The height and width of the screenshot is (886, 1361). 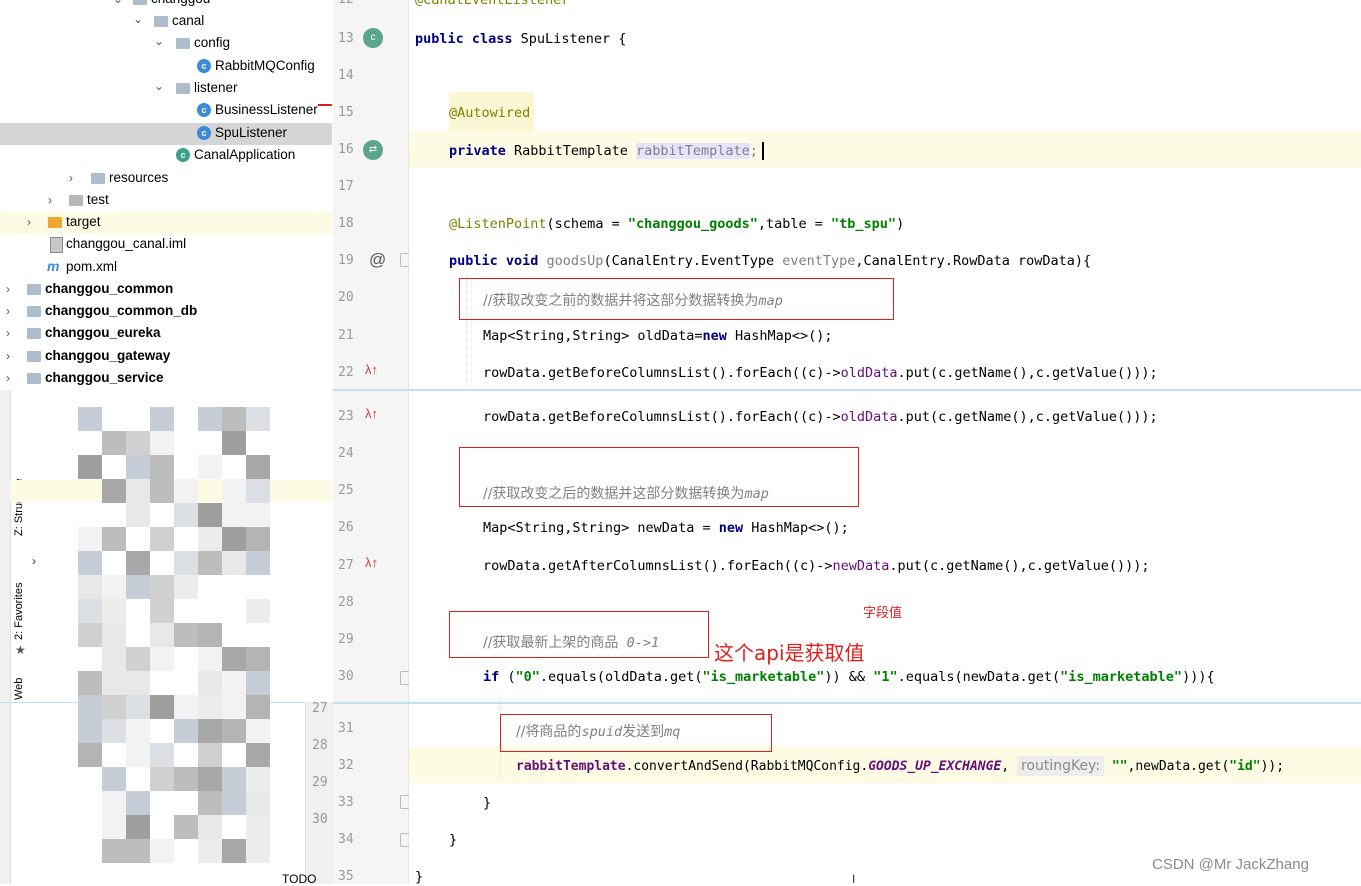 I want to click on autowired-bean-icon: ⇄, so click(x=373, y=150).